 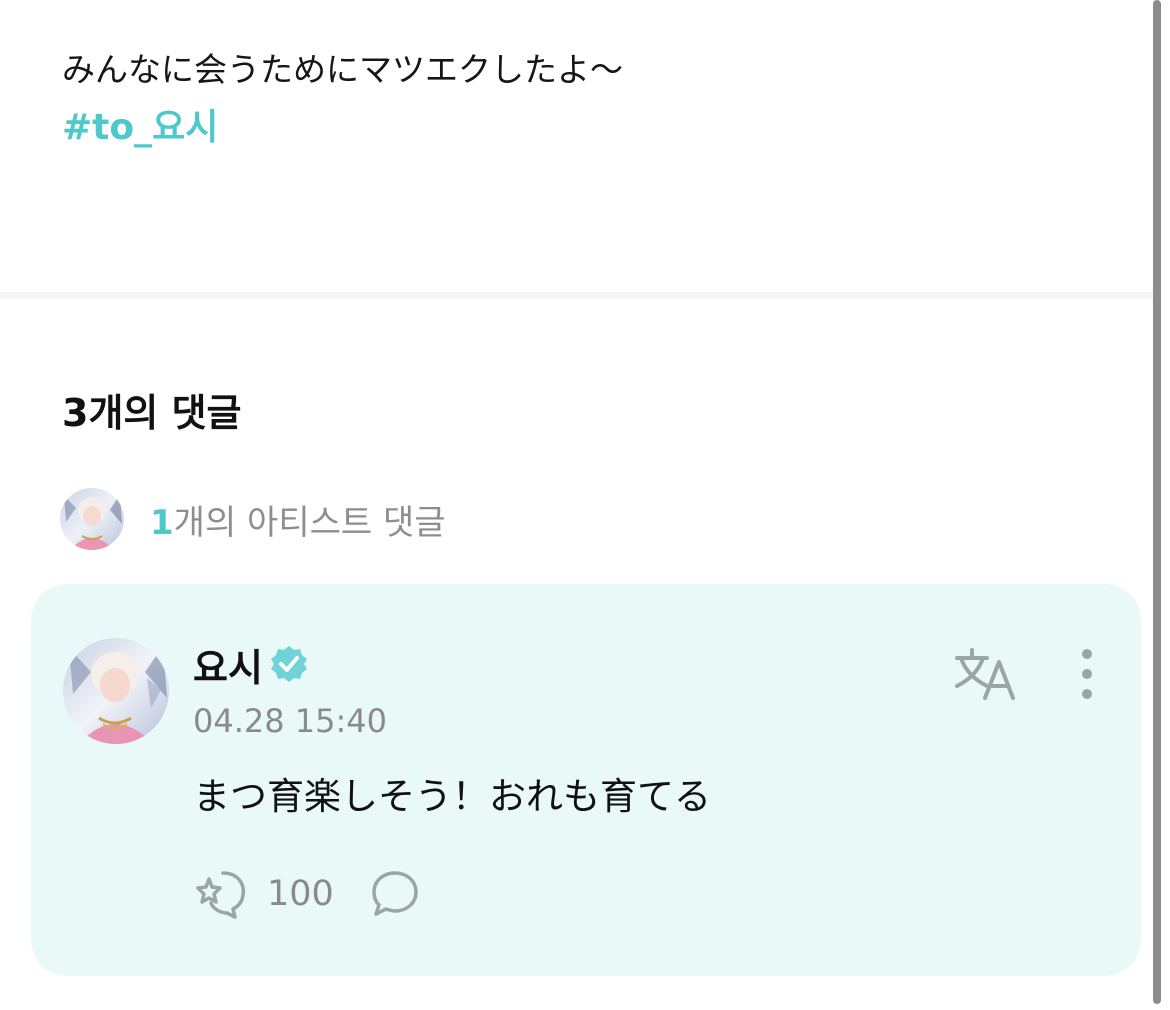 I want to click on comment-timestamp: 04.28 15:40, so click(x=290, y=721).